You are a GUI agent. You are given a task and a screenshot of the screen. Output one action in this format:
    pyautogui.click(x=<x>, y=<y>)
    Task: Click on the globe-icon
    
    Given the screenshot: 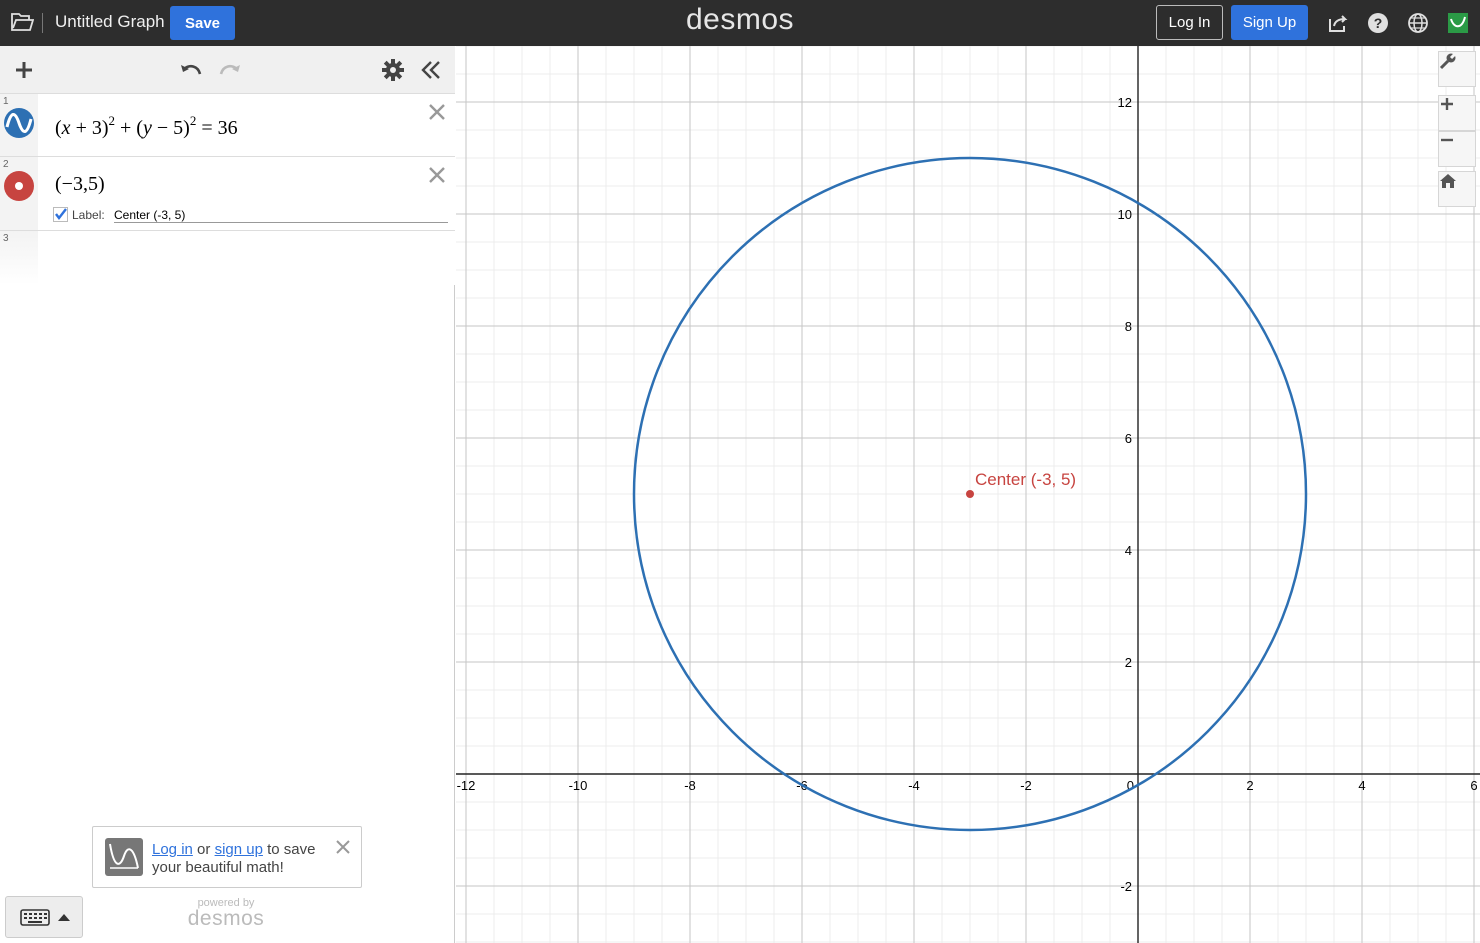 What is the action you would take?
    pyautogui.click(x=1418, y=23)
    